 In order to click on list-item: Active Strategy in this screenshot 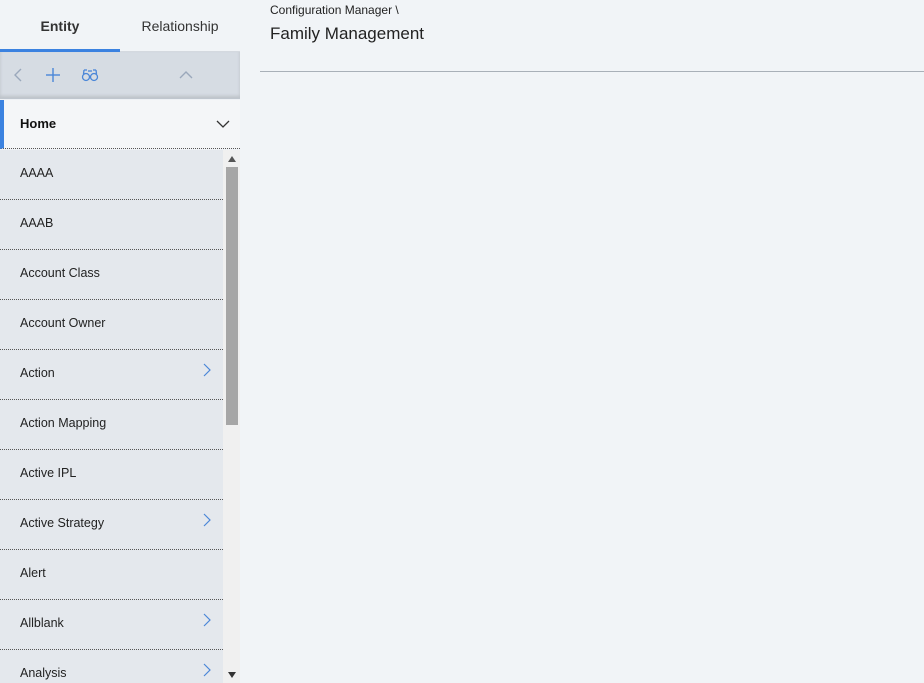, I will do `click(111, 525)`.